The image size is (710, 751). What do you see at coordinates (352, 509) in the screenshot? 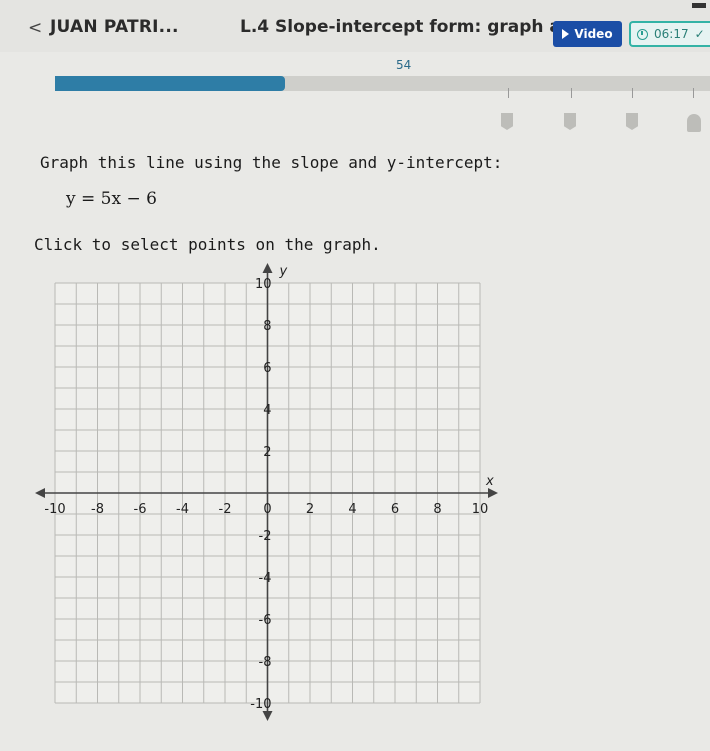
I see `x-tick-label: 4` at bounding box center [352, 509].